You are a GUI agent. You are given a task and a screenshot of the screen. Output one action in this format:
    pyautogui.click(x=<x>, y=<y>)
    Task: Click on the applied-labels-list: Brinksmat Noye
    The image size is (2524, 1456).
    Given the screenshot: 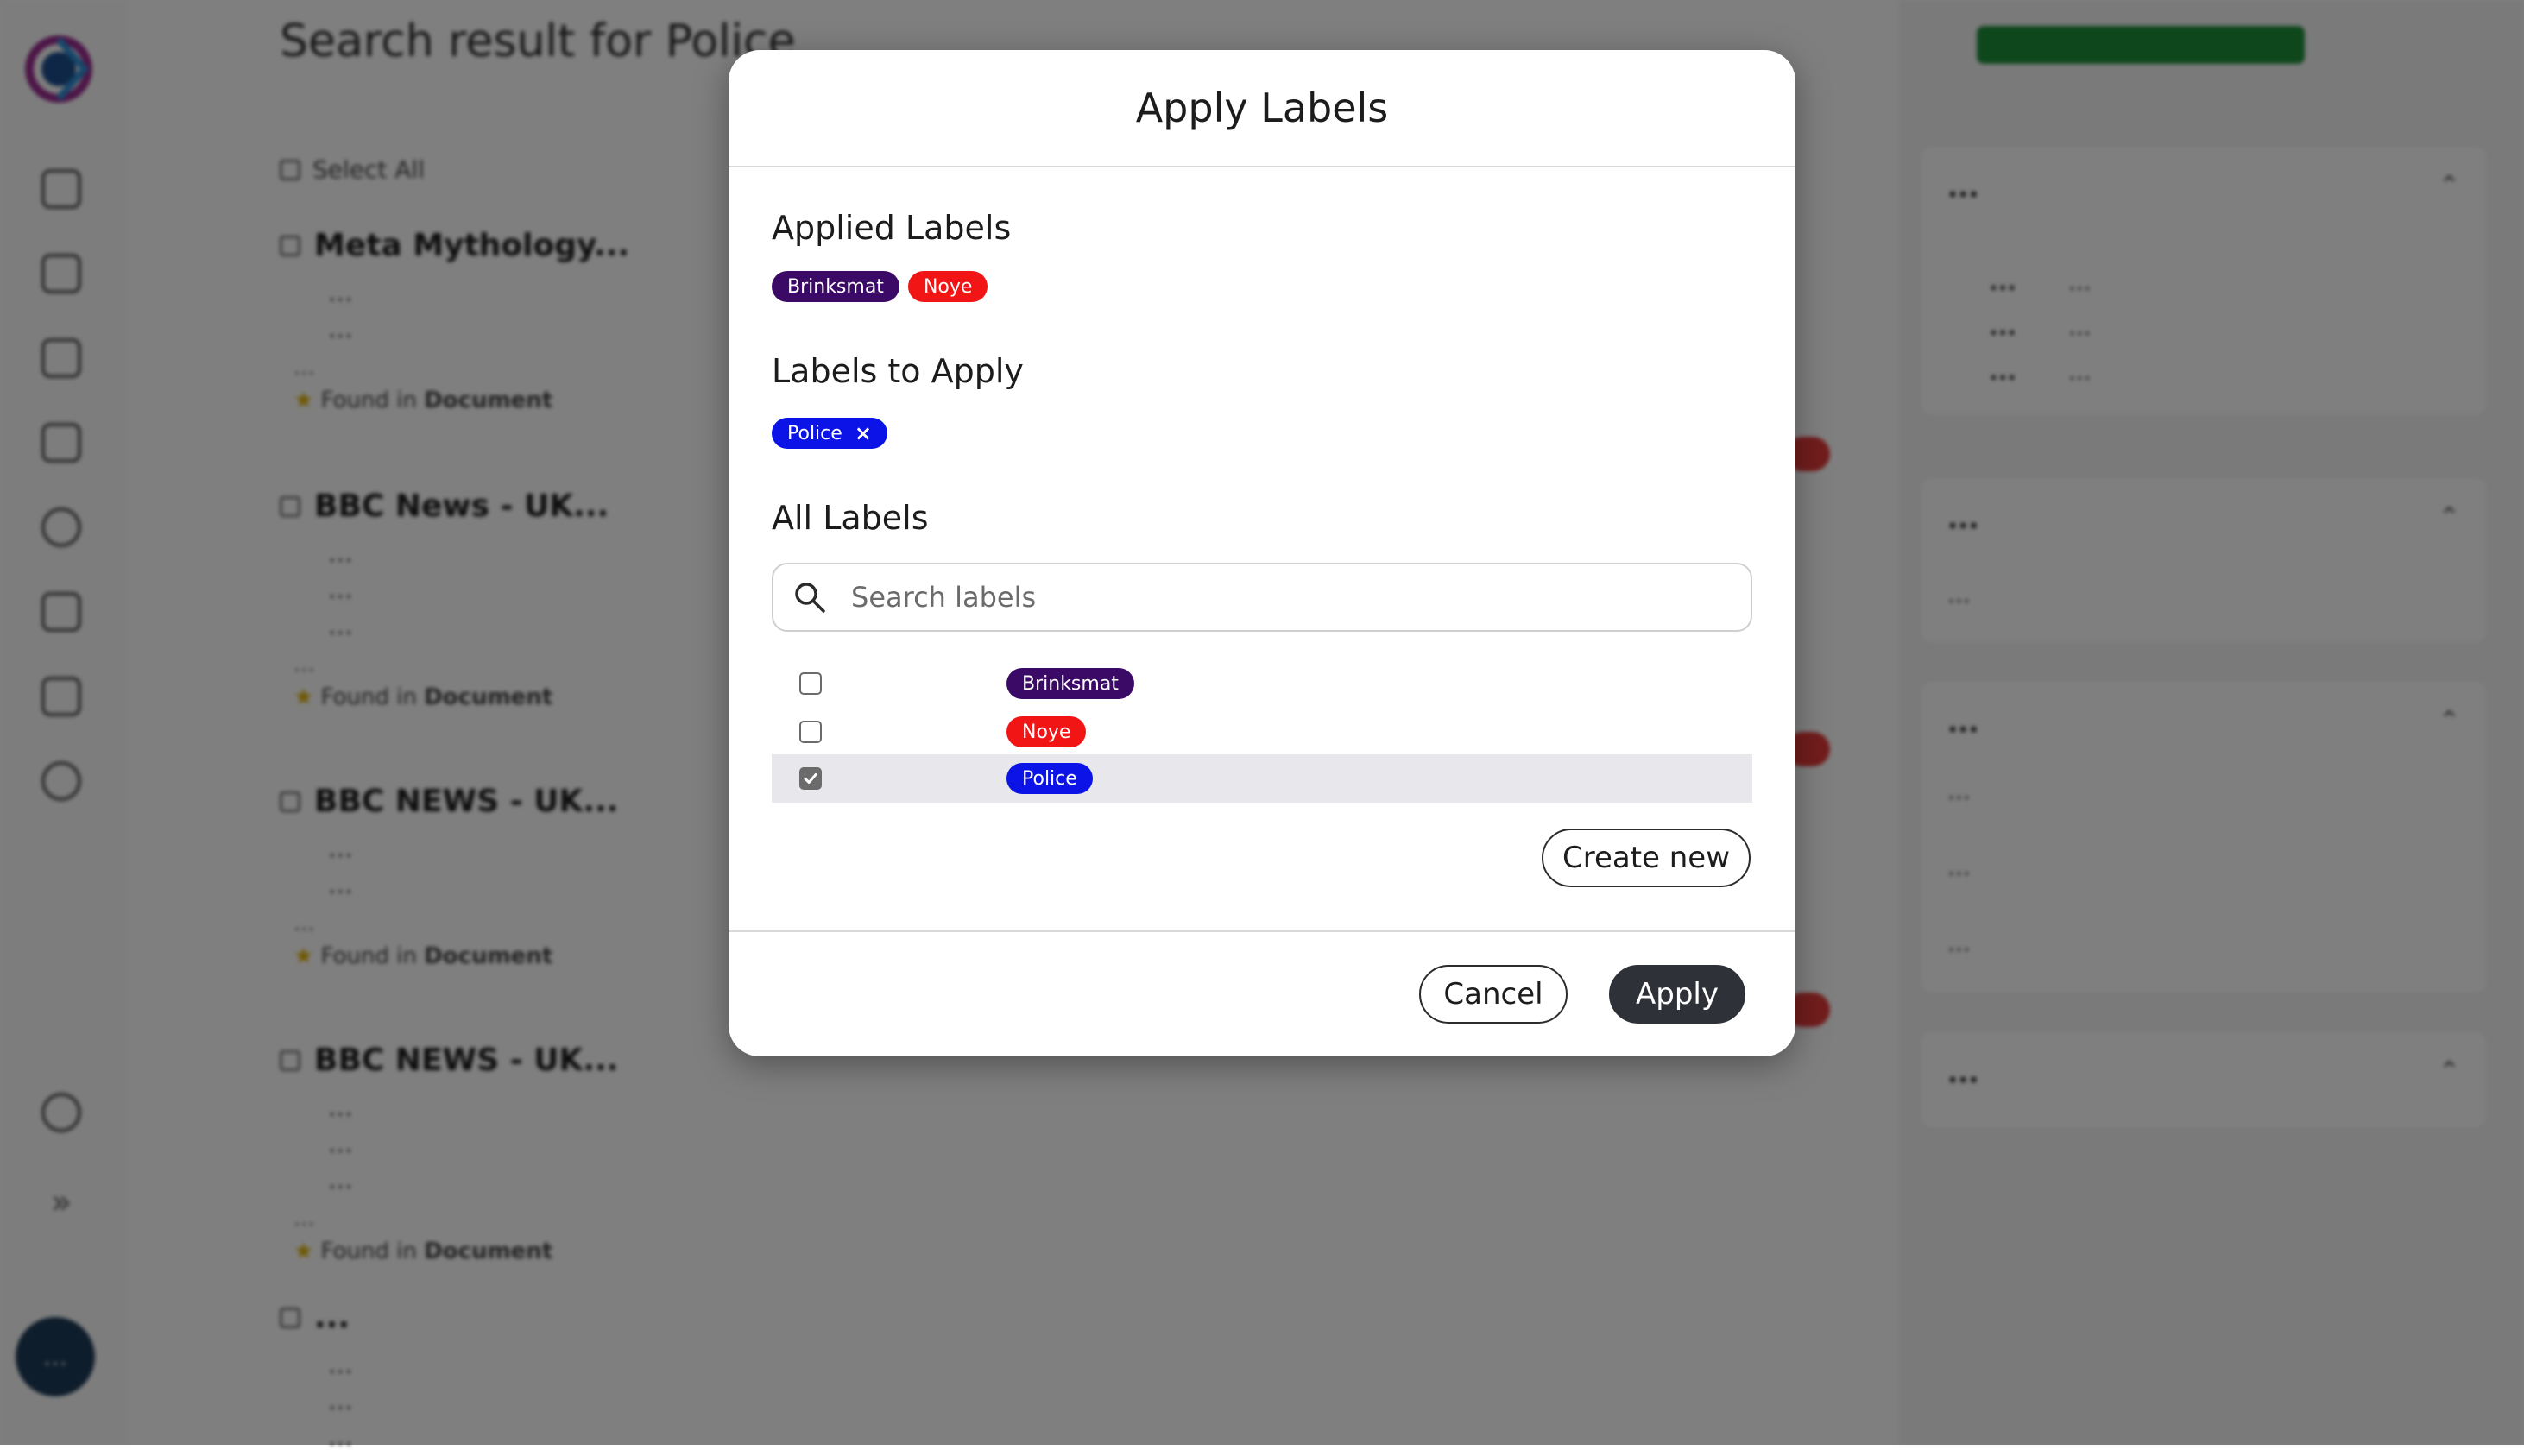 What is the action you would take?
    pyautogui.click(x=880, y=287)
    